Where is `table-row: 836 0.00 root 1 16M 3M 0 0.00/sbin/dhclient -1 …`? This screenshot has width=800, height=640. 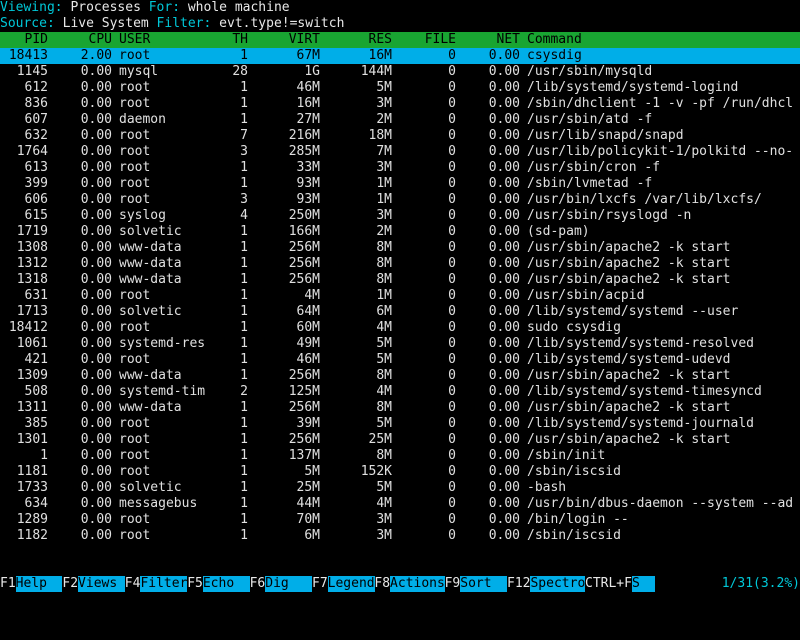
table-row: 836 0.00 root 1 16M 3M 0 0.00/sbin/dhclient -1 … is located at coordinates (400, 104).